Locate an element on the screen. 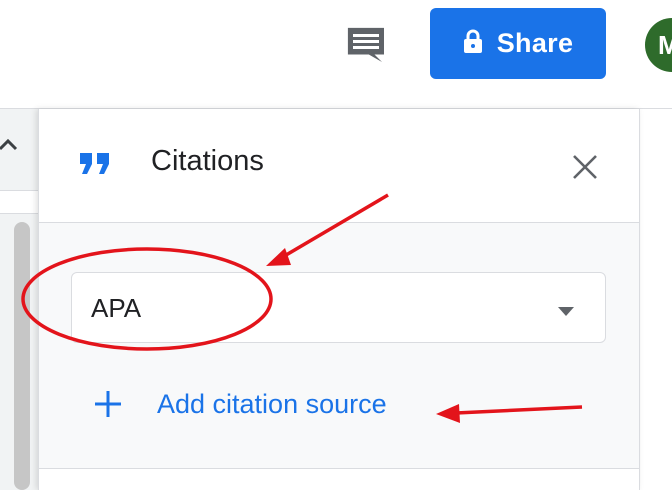 The width and height of the screenshot is (672, 490). panel-title: Citations is located at coordinates (207, 161).